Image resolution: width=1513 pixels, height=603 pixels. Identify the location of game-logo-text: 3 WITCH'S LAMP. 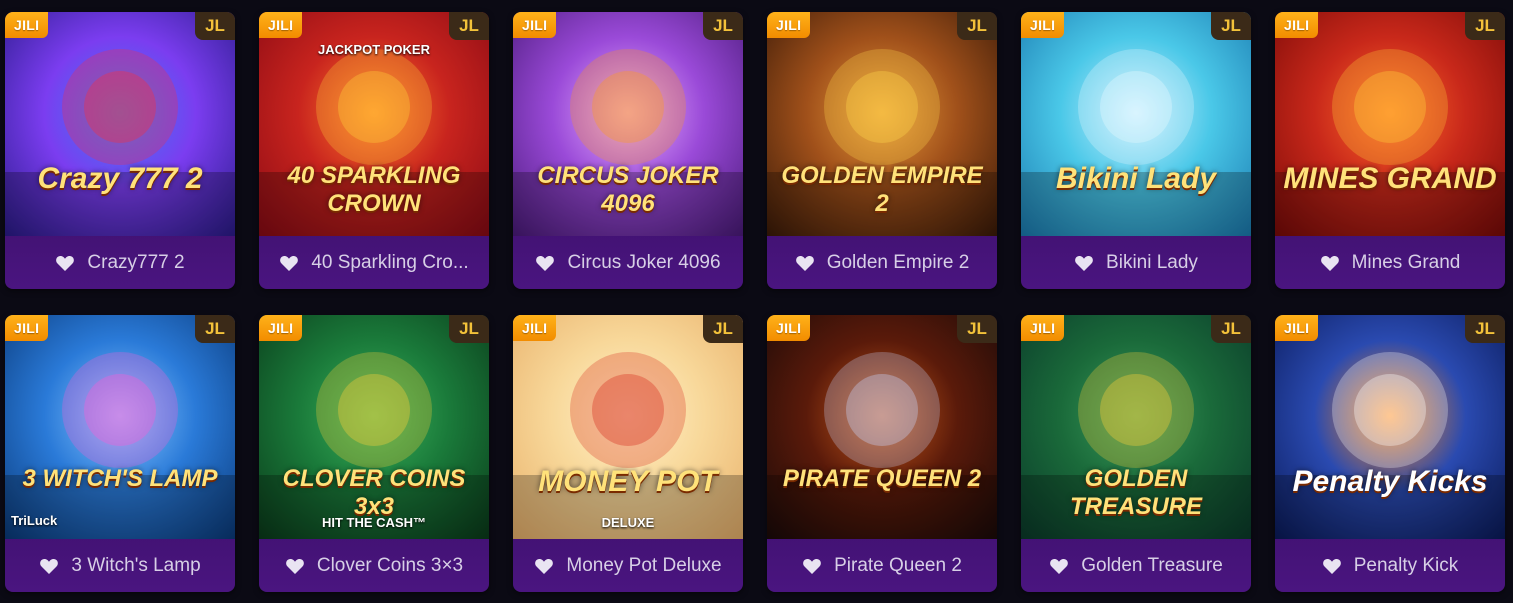
(120, 478).